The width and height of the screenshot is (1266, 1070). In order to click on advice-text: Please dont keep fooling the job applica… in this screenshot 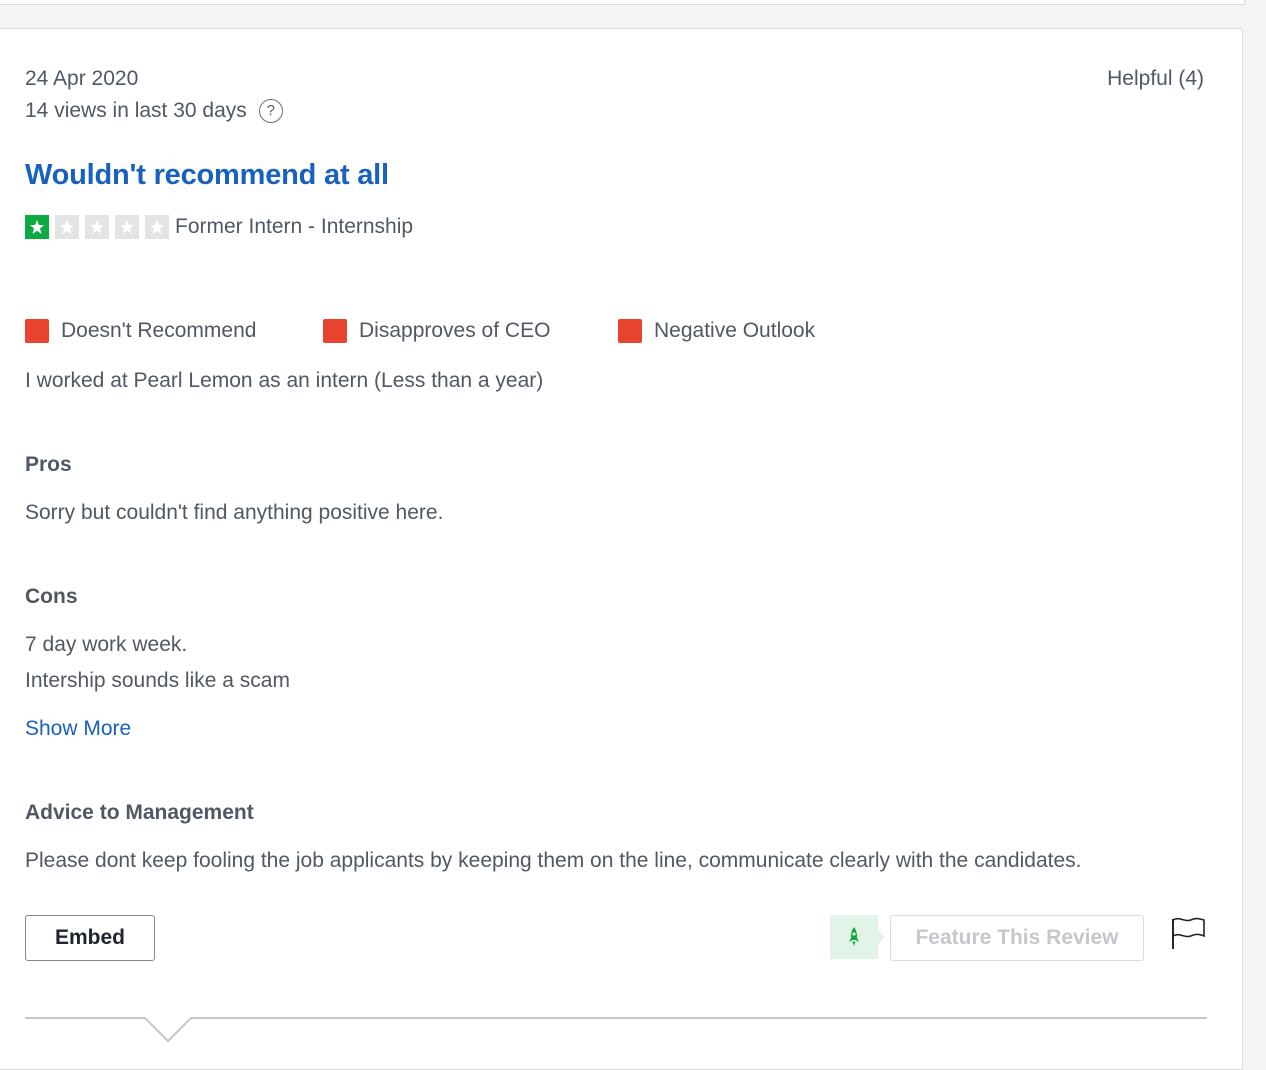, I will do `click(553, 860)`.